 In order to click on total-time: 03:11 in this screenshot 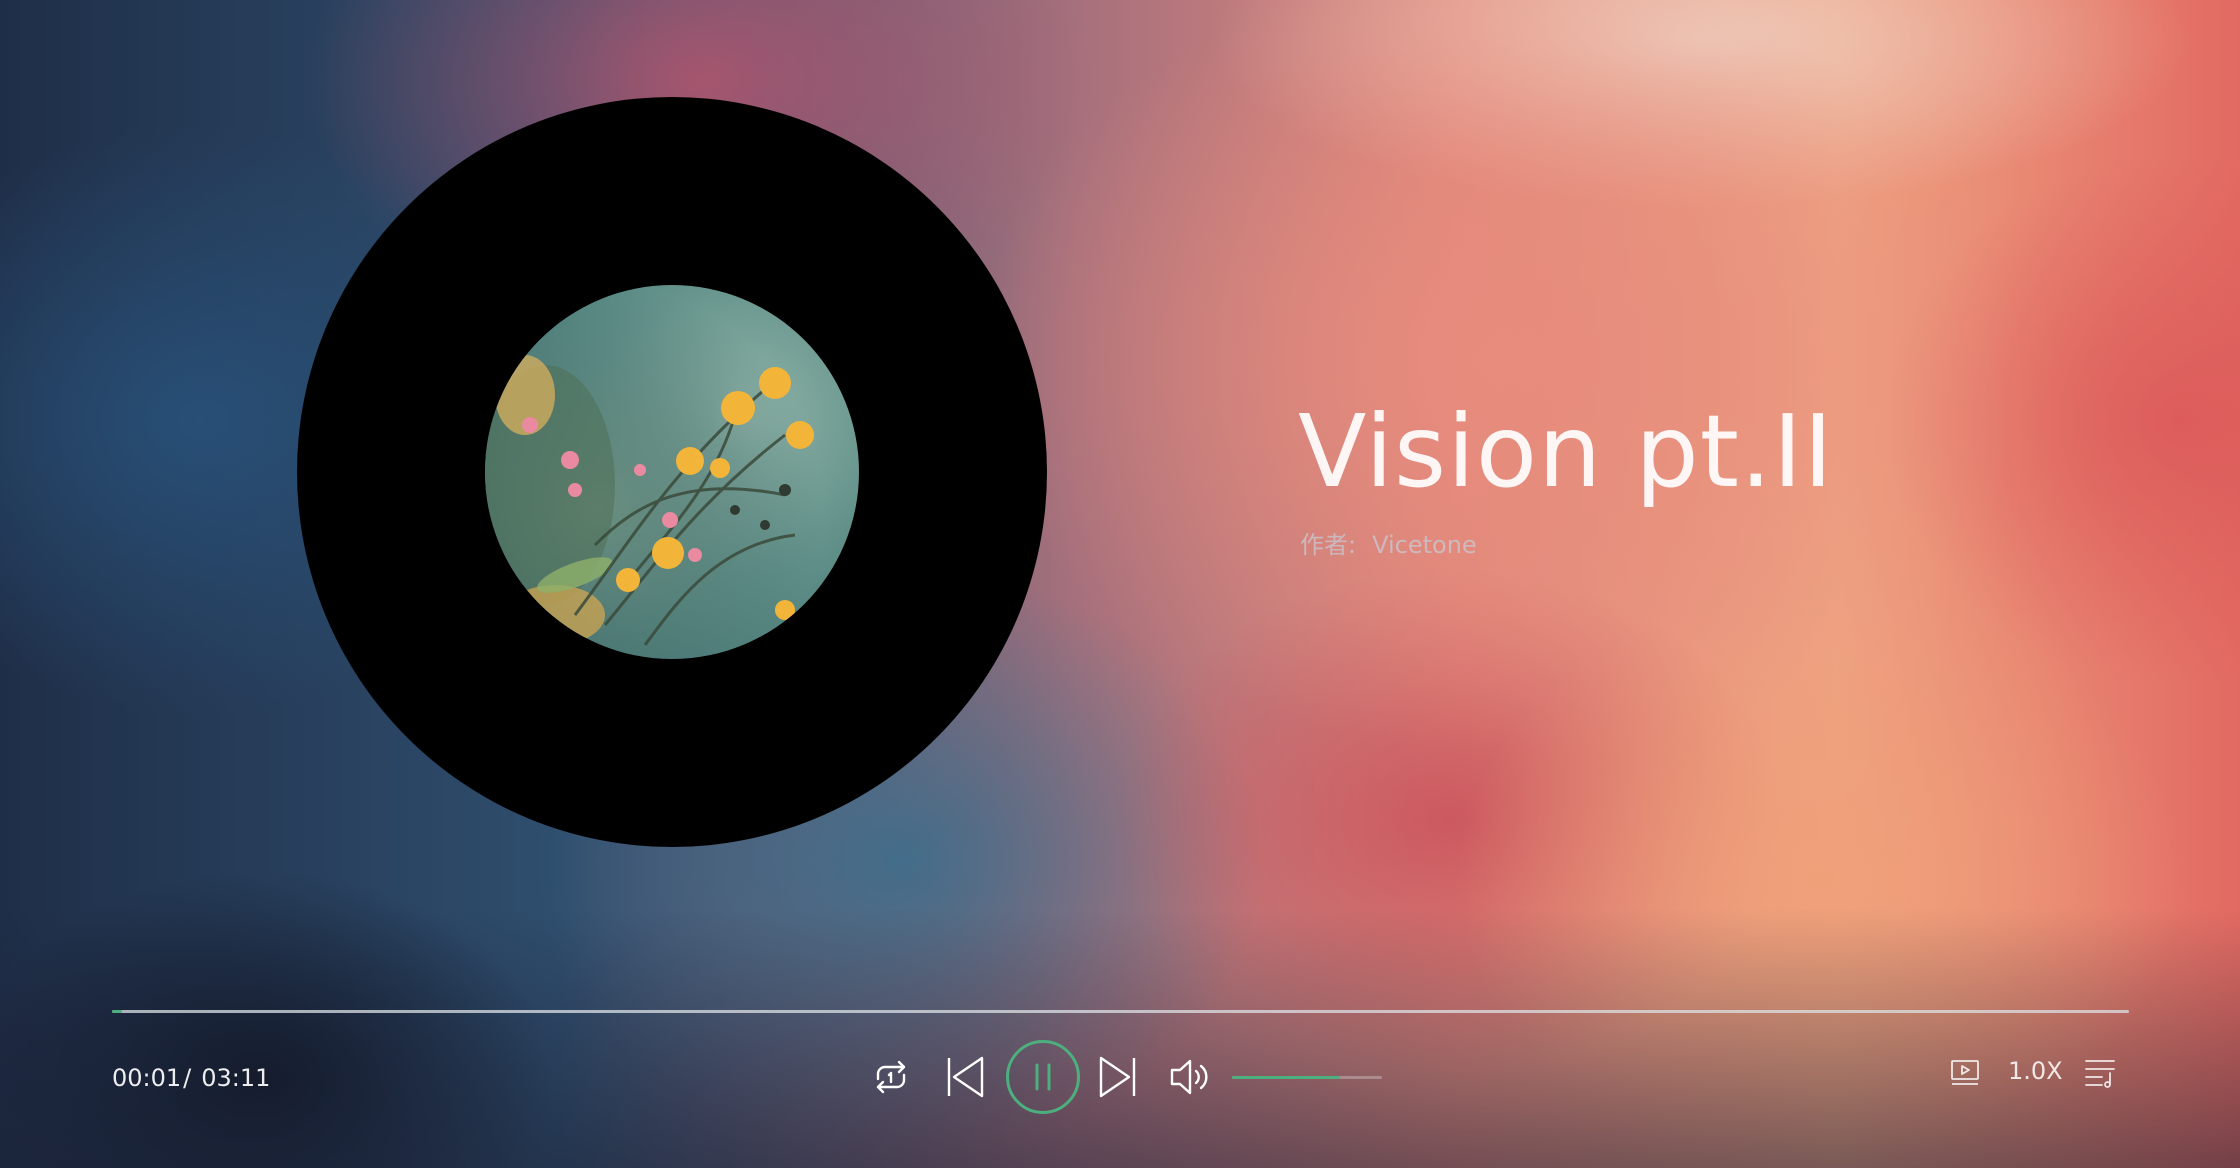, I will do `click(236, 1078)`.